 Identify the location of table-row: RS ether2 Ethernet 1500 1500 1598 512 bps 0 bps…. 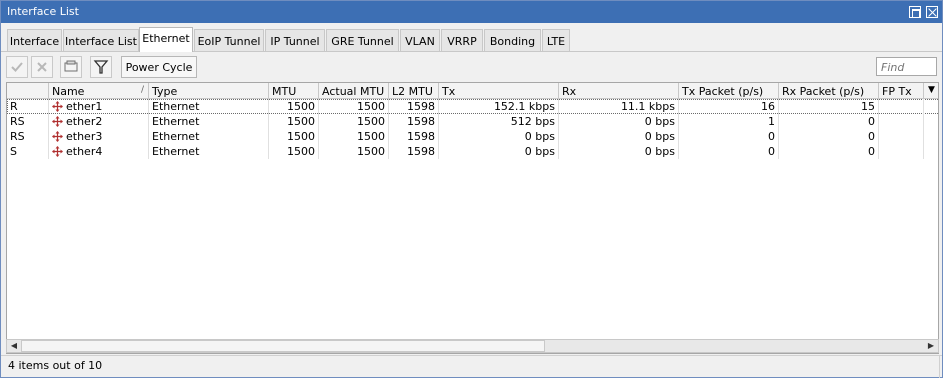
(472, 121).